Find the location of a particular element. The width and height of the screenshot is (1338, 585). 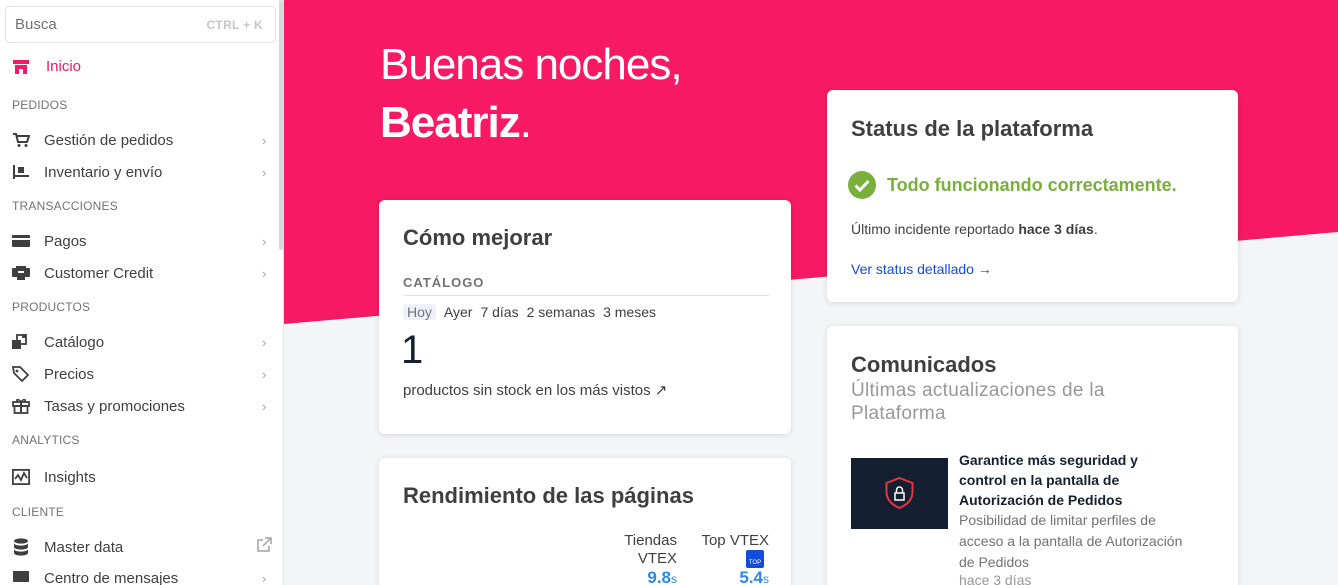

divider is located at coordinates (586, 295).